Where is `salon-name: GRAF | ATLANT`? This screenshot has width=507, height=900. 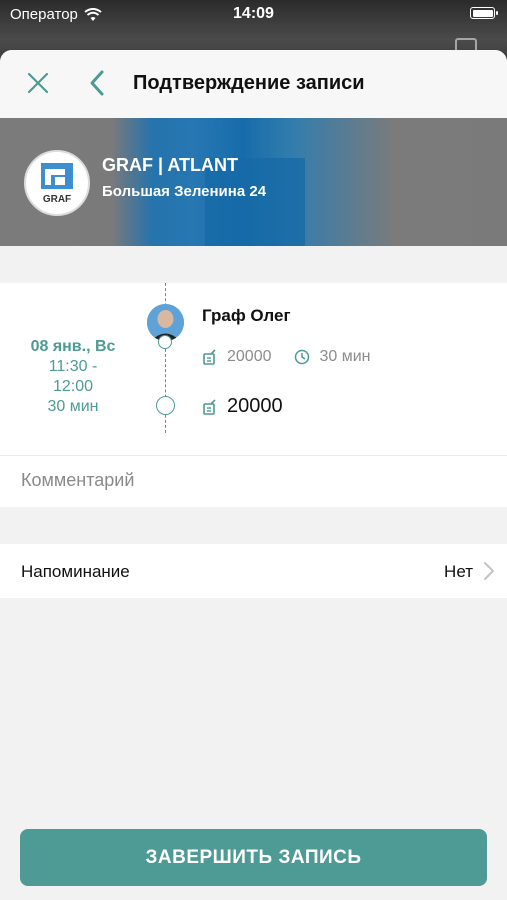
salon-name: GRAF | ATLANT is located at coordinates (170, 165).